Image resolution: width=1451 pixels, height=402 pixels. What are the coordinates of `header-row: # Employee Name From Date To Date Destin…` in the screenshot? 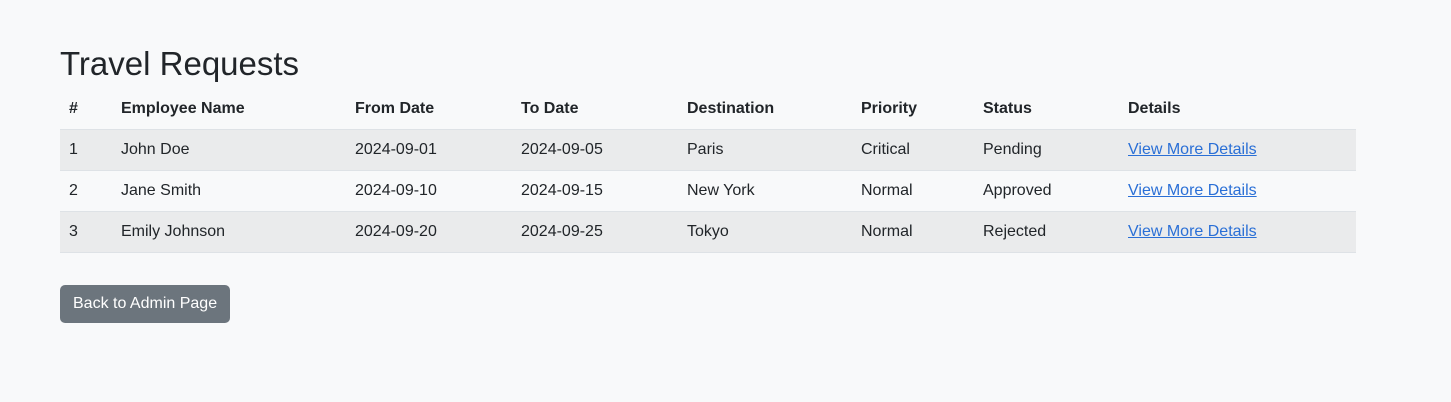 It's located at (708, 109).